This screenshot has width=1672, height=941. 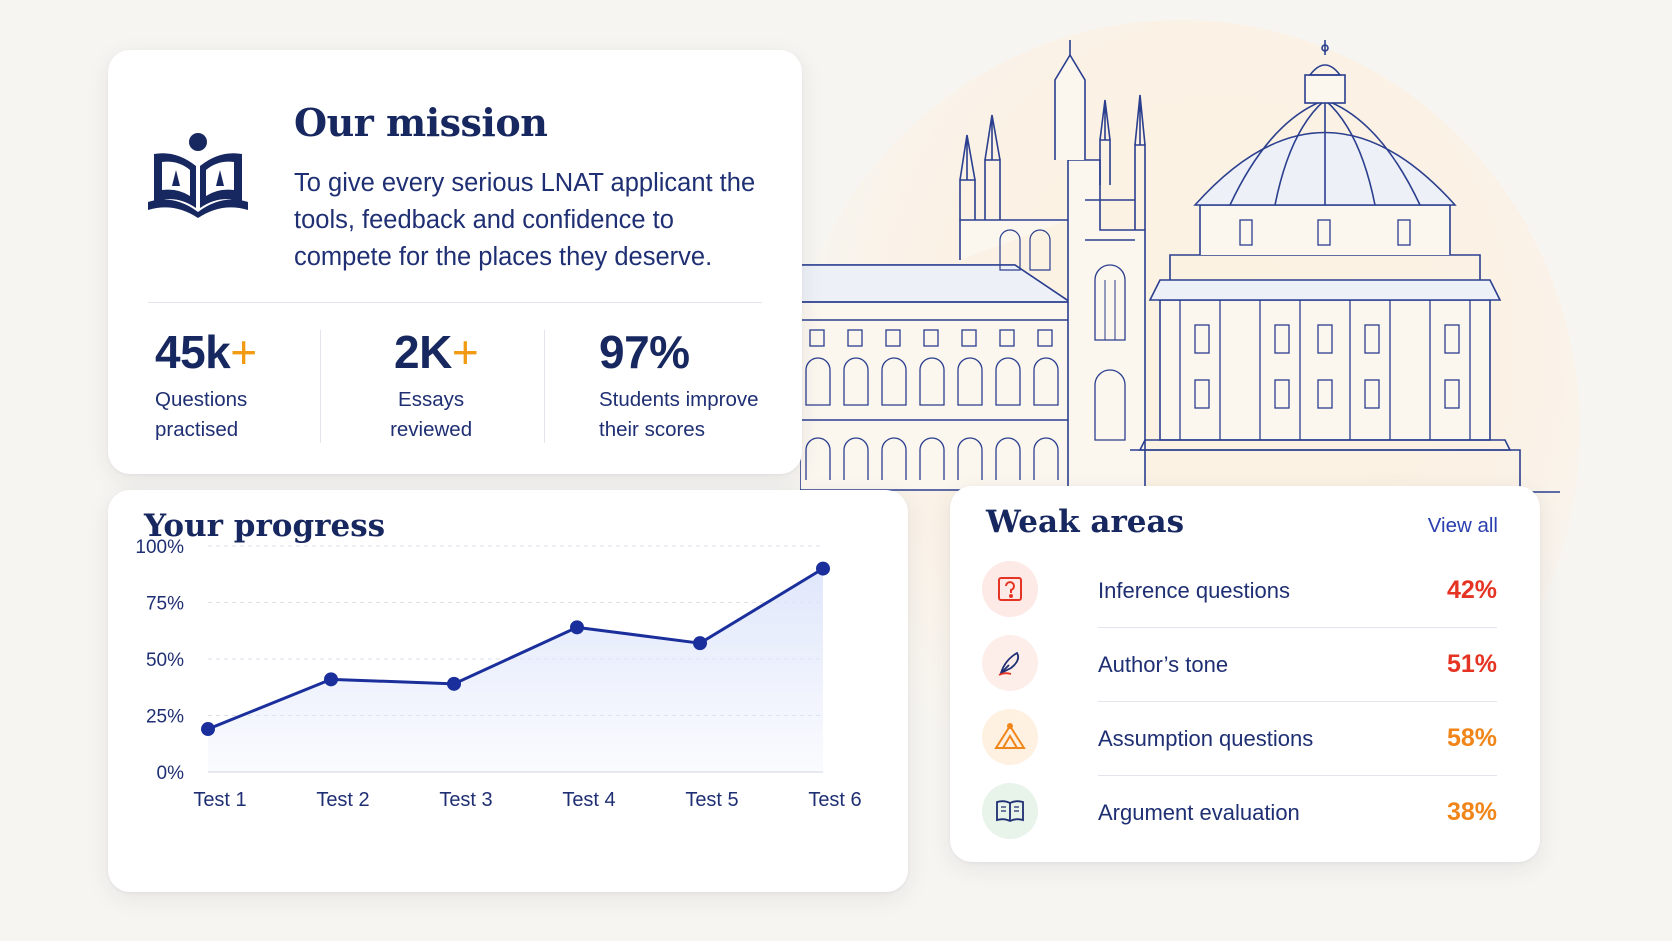 I want to click on weak-area-row: Inference questions 42%, so click(x=1239, y=591).